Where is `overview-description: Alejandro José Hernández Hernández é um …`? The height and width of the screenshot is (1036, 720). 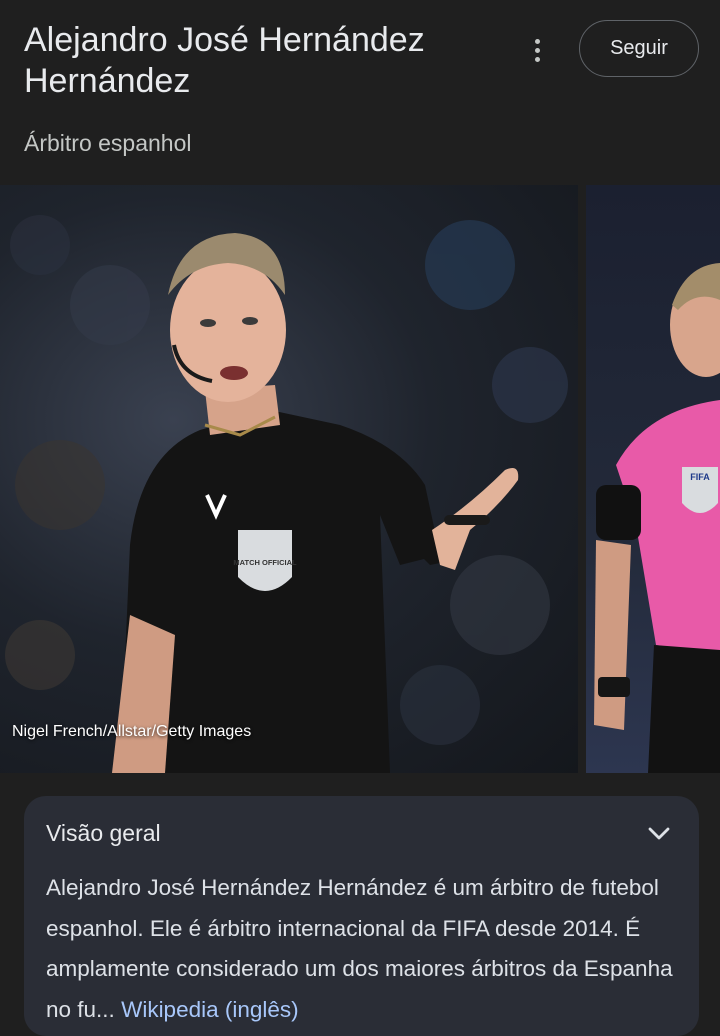
overview-description: Alejandro José Hernández Hernández é um … is located at coordinates (366, 949).